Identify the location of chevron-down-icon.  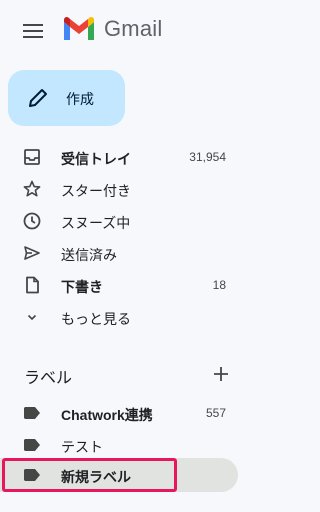
(32, 317).